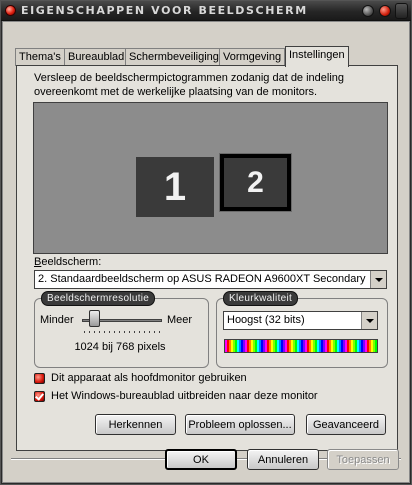 The height and width of the screenshot is (485, 412). What do you see at coordinates (301, 346) in the screenshot?
I see `color-spectrum-preview` at bounding box center [301, 346].